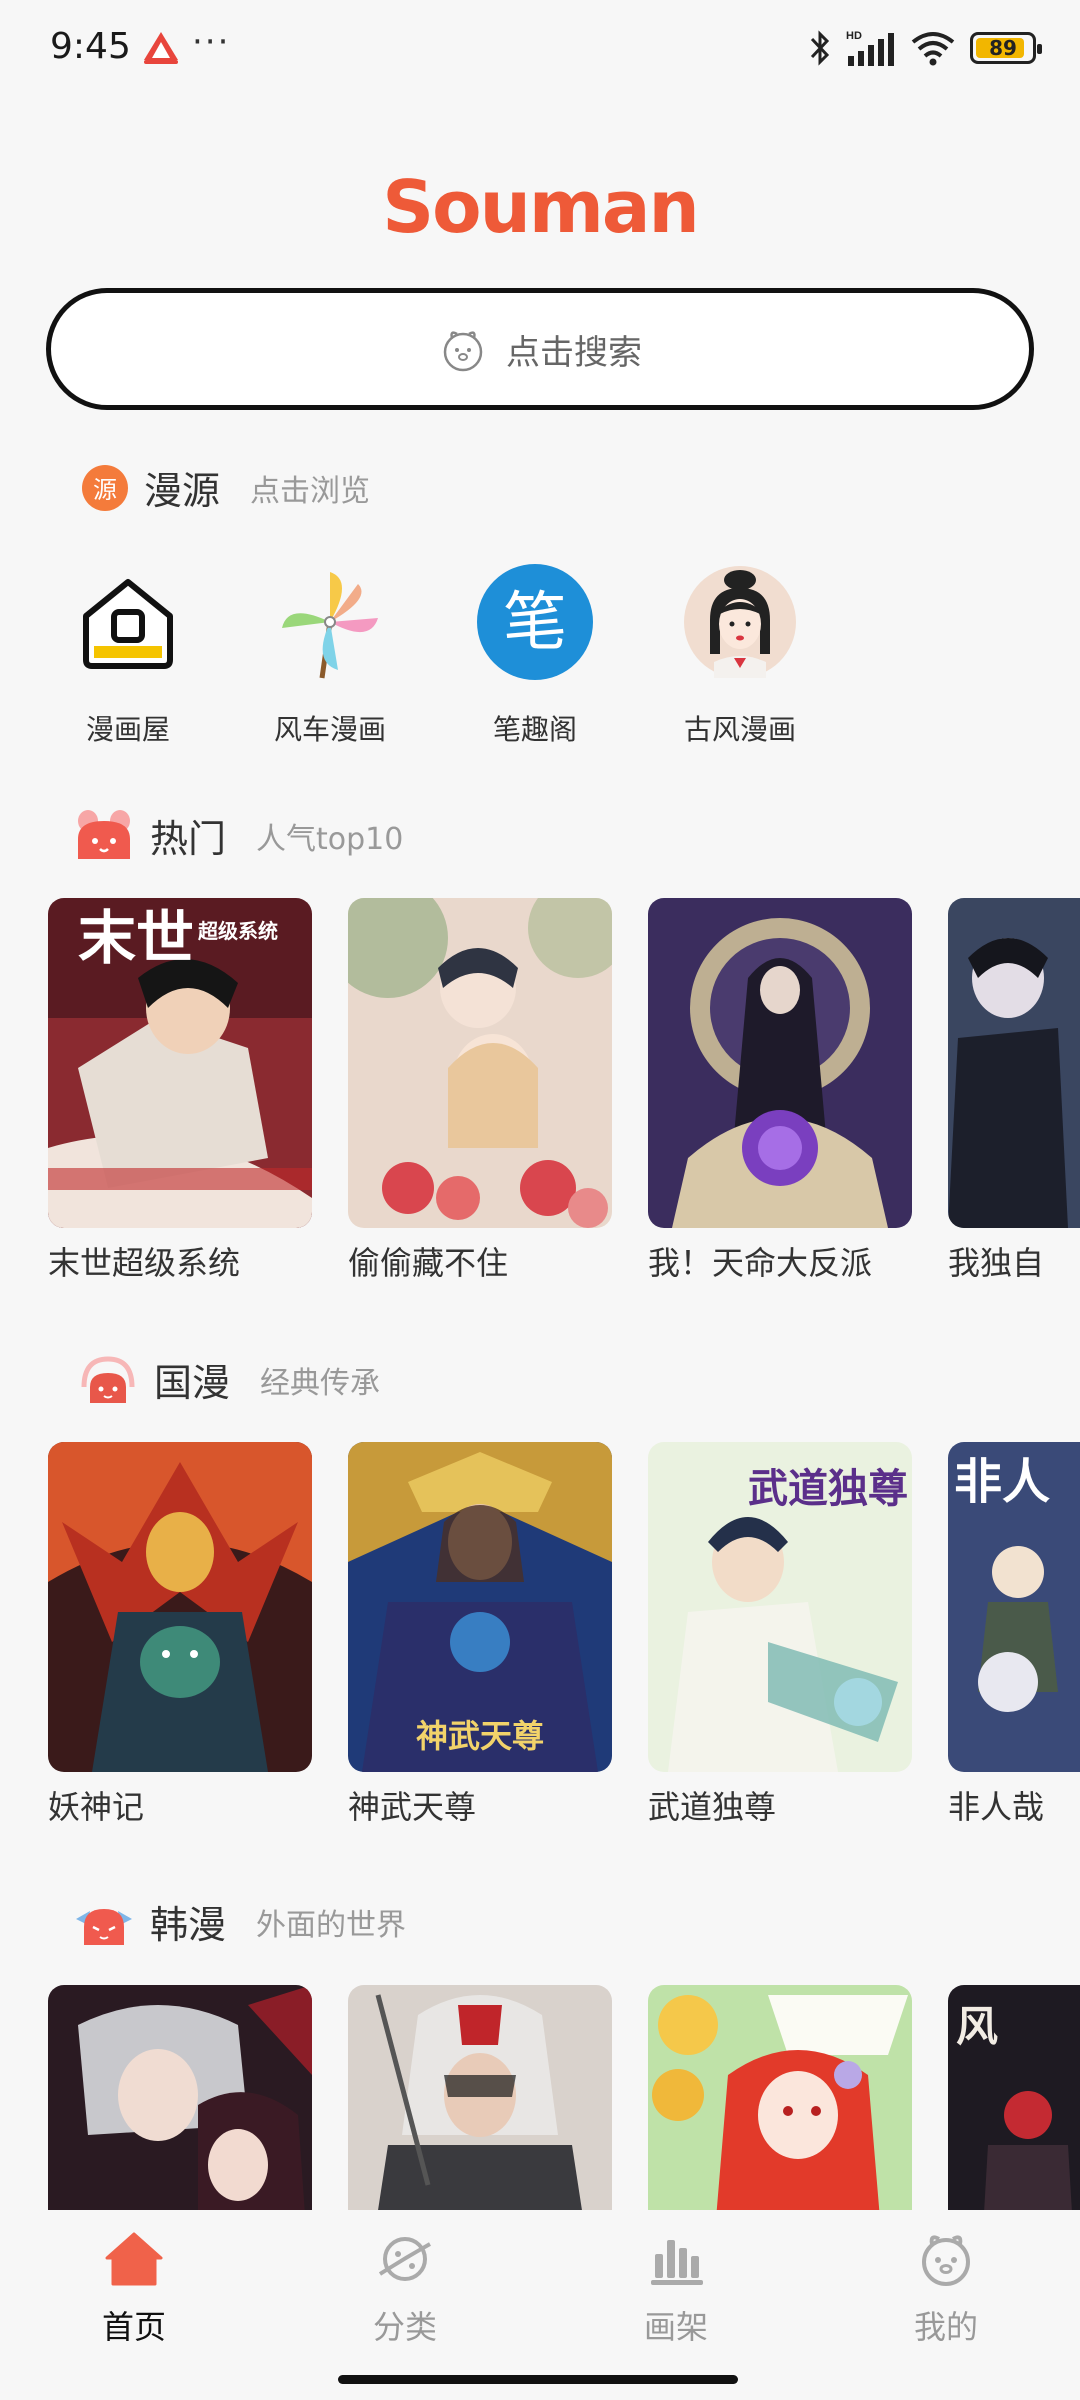 This screenshot has width=1080, height=2400. Describe the element at coordinates (540, 207) in the screenshot. I see `app-logo: Souman` at that location.